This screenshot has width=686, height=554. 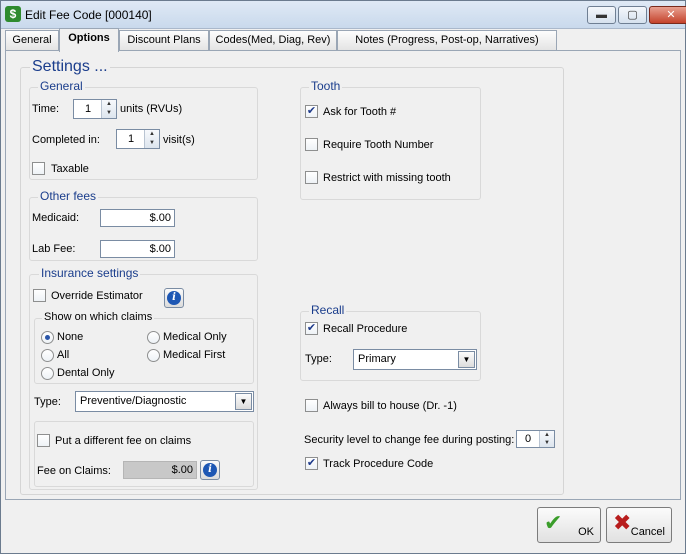 I want to click on time-stepper: 1 ▲ ▼, so click(x=95, y=109).